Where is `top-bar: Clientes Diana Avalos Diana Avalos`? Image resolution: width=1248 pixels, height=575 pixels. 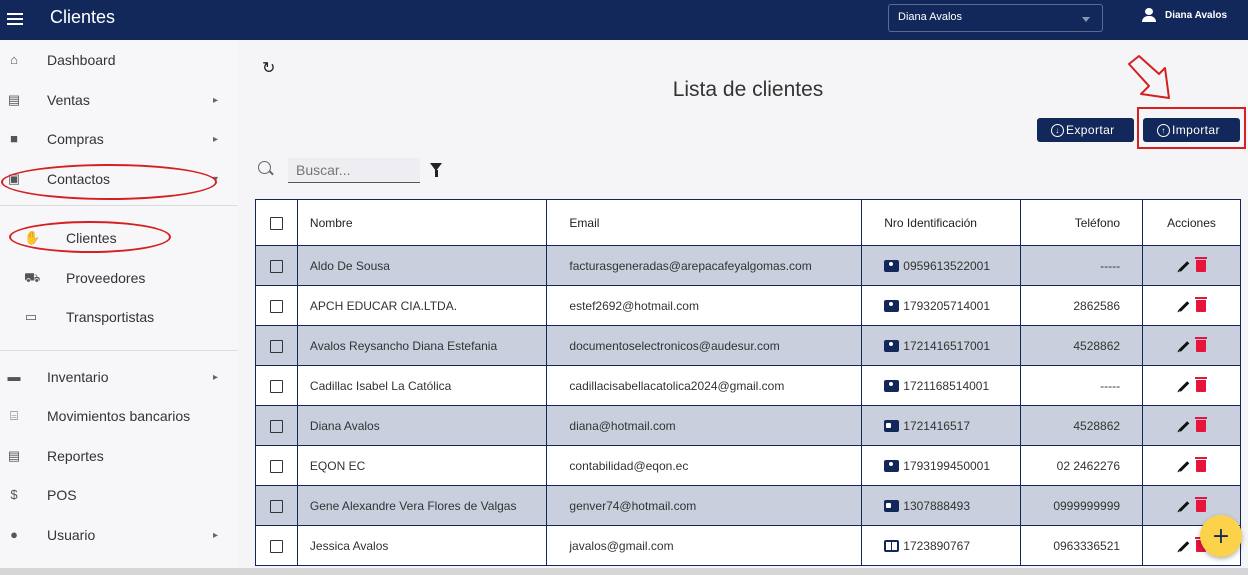
top-bar: Clientes Diana Avalos Diana Avalos is located at coordinates (624, 20).